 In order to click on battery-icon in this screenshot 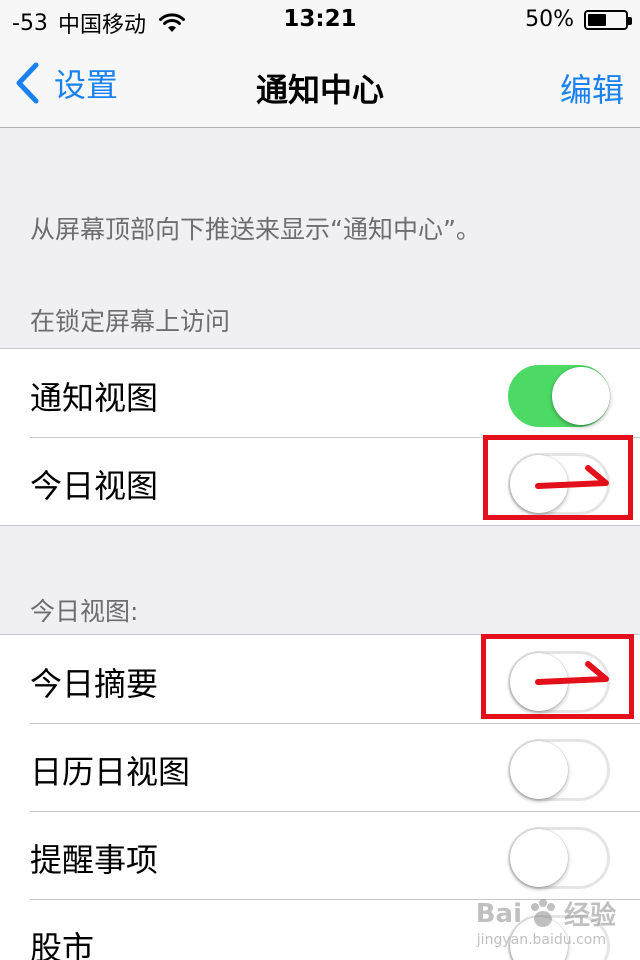, I will do `click(608, 19)`.